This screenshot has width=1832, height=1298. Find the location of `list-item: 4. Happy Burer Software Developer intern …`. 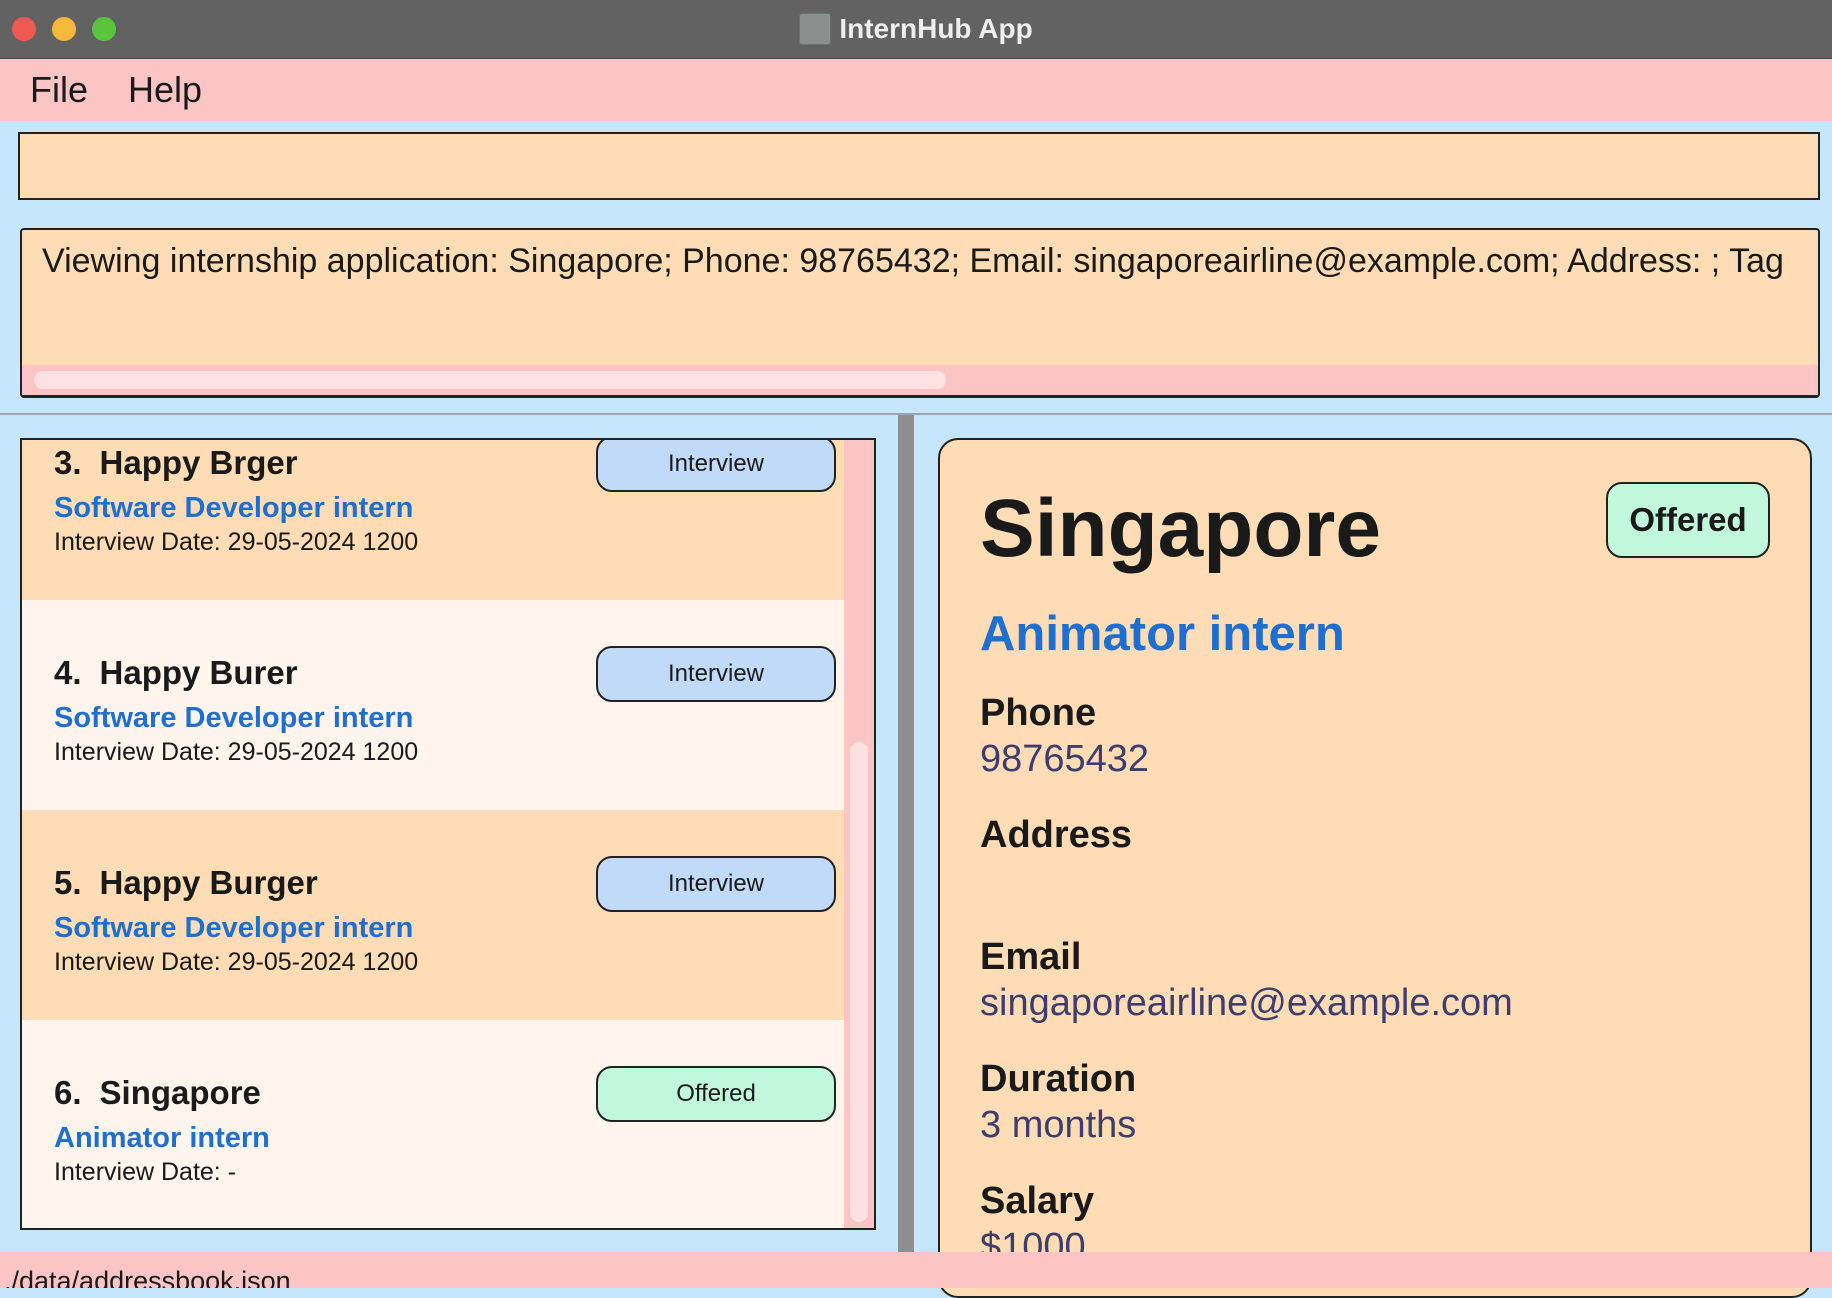

list-item: 4. Happy Burer Software Developer intern … is located at coordinates (433, 705).